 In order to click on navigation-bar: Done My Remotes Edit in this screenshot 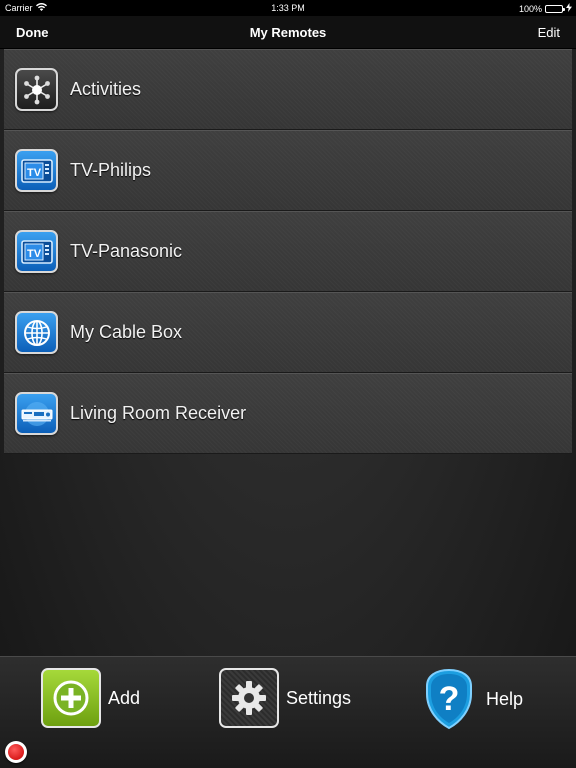, I will do `click(288, 32)`.